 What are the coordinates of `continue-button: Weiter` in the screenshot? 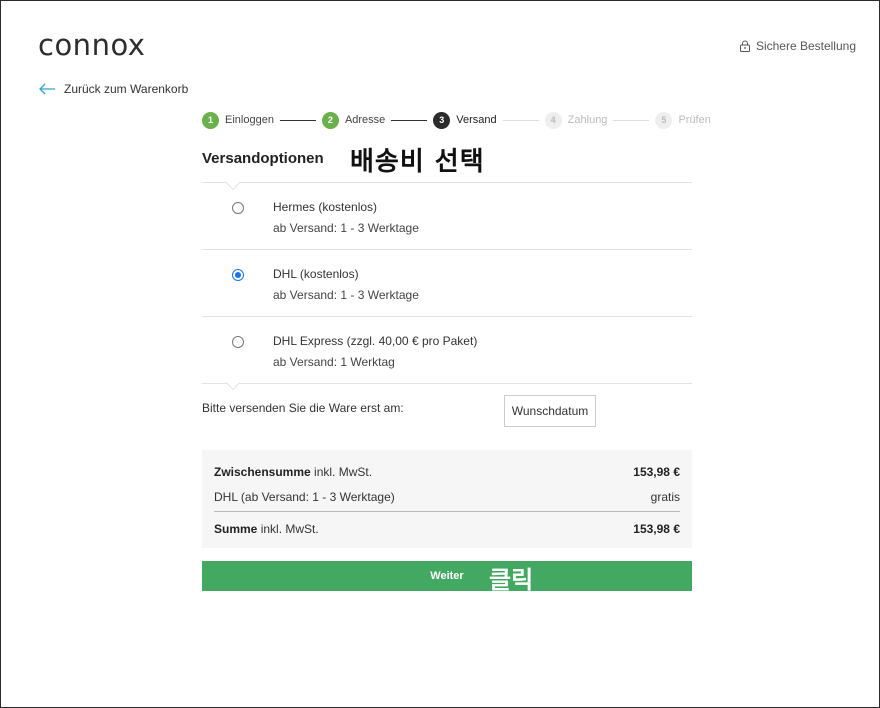 It's located at (447, 576).